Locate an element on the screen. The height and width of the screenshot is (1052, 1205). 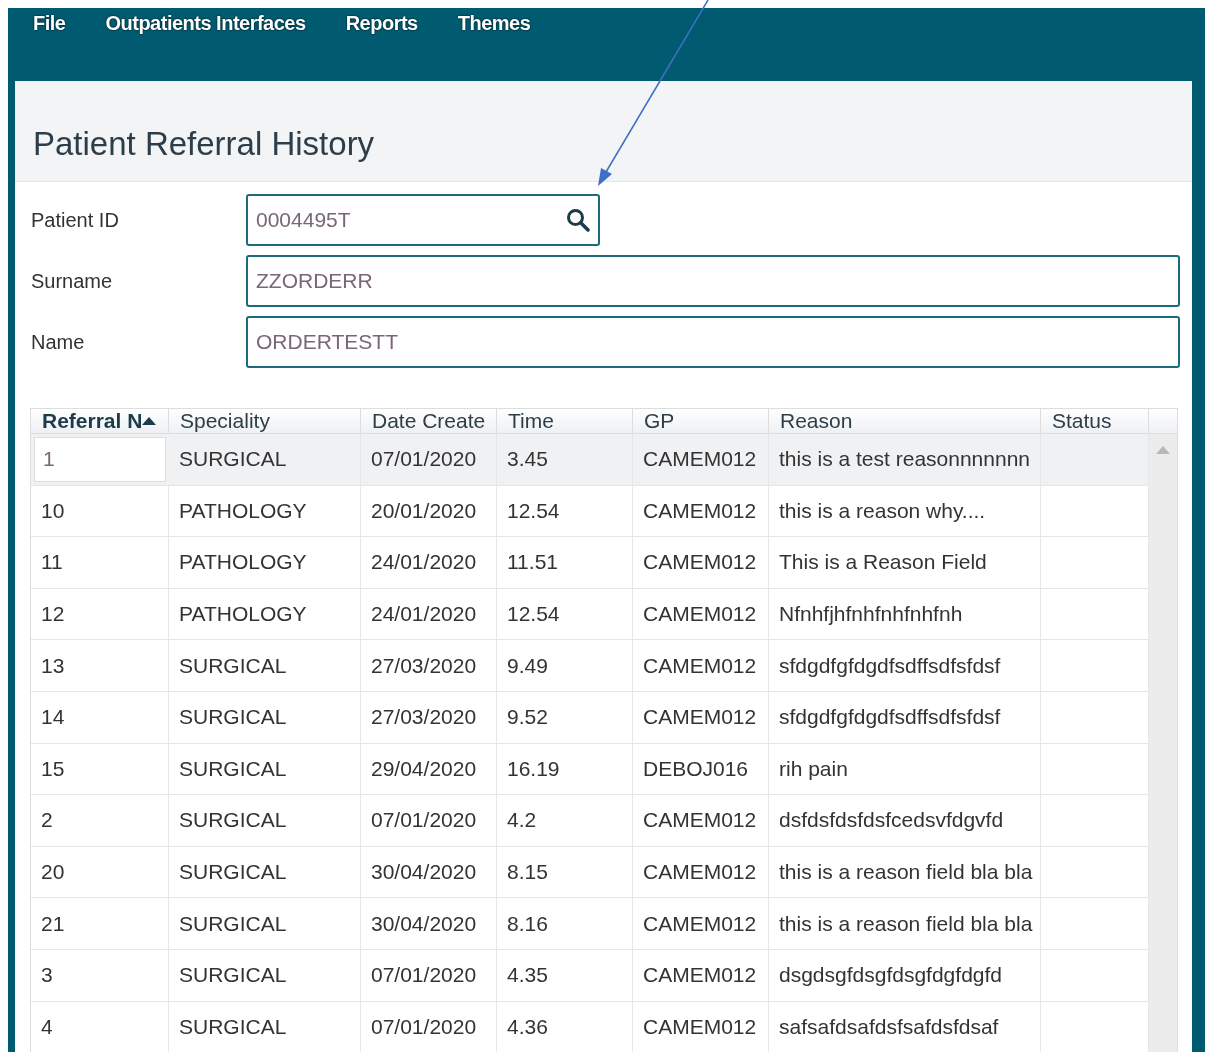
table-row: 3 SURGICAL 07/01/2020 4.35 CAMEM012 dsgdsgfdsgfdsgfdgfdgfd is located at coordinates (590, 975).